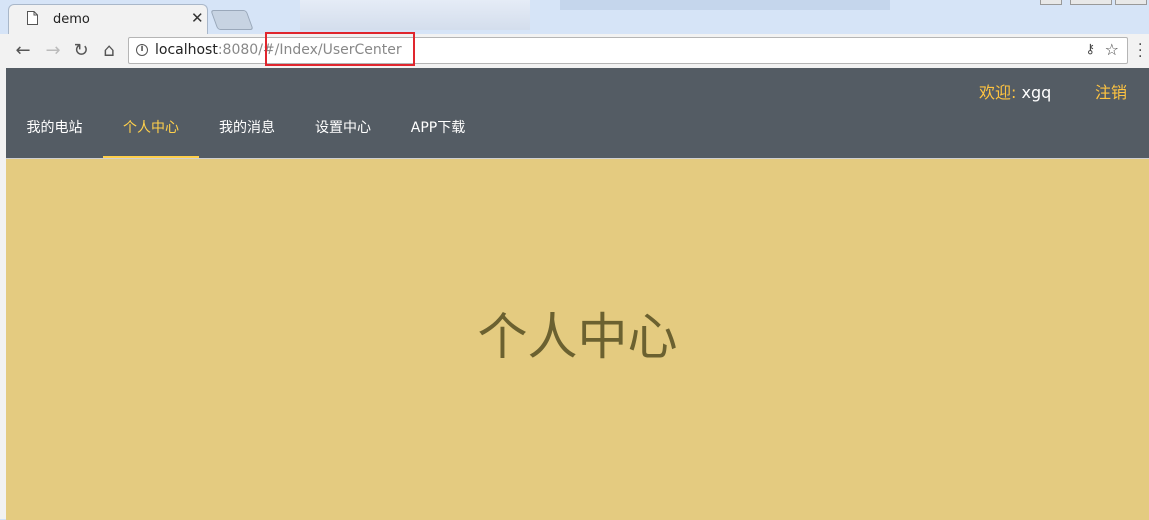 The image size is (1149, 520). Describe the element at coordinates (1112, 49) in the screenshot. I see `star-icon: ☆` at that location.